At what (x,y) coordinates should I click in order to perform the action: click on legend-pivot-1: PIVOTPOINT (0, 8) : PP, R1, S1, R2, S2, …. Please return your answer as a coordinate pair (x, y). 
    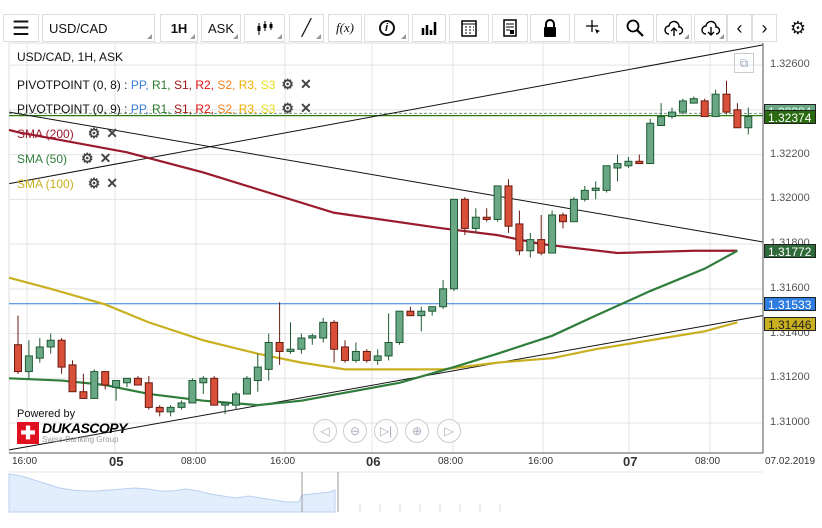
    Looking at the image, I should click on (164, 84).